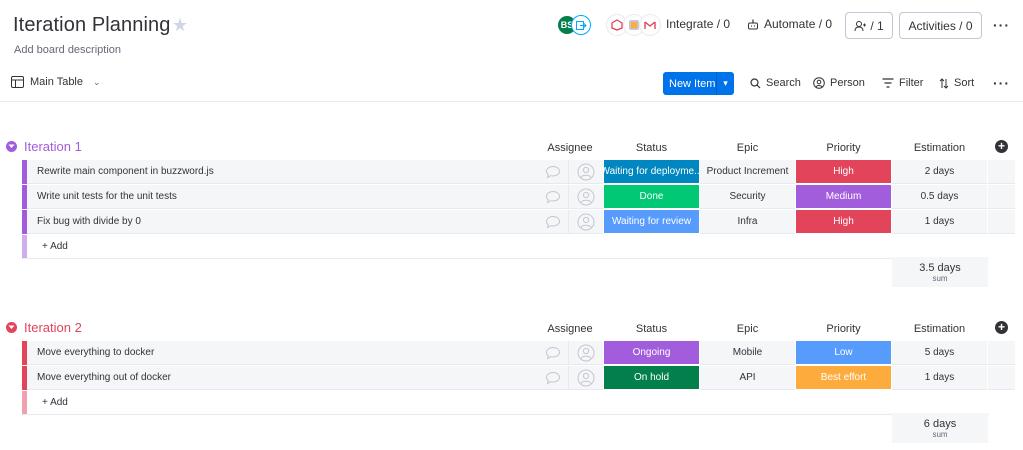 This screenshot has width=1023, height=450. What do you see at coordinates (789, 24) in the screenshot?
I see `automate-button: Automate / 0` at bounding box center [789, 24].